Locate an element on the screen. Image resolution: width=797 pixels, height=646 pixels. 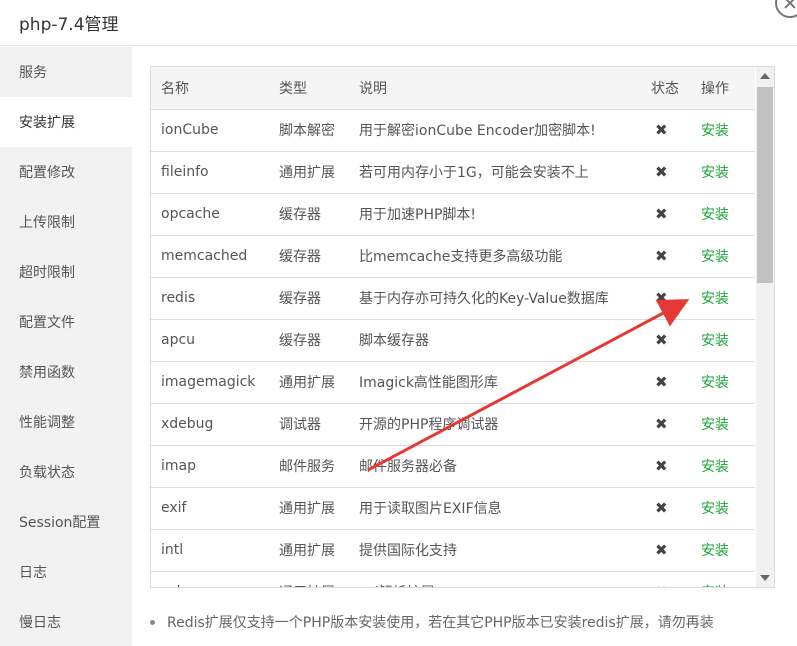
table-row: imagemagick 通用扩展 Imagick高性能图形库 ✖ 安装 is located at coordinates (453, 382).